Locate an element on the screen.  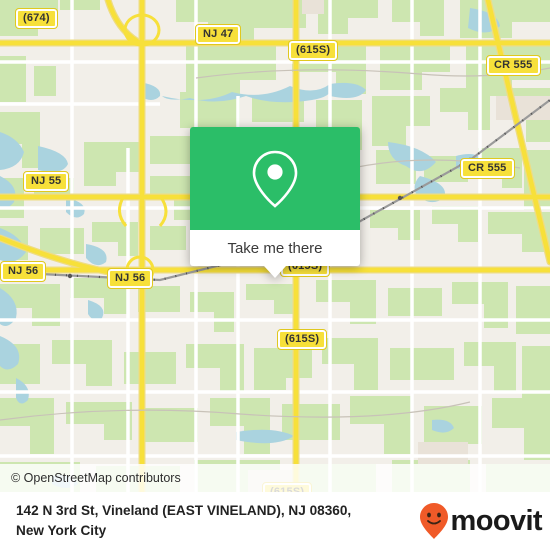
map-attribution-bar: © OpenStreetMap contributors is located at coordinates (275, 478).